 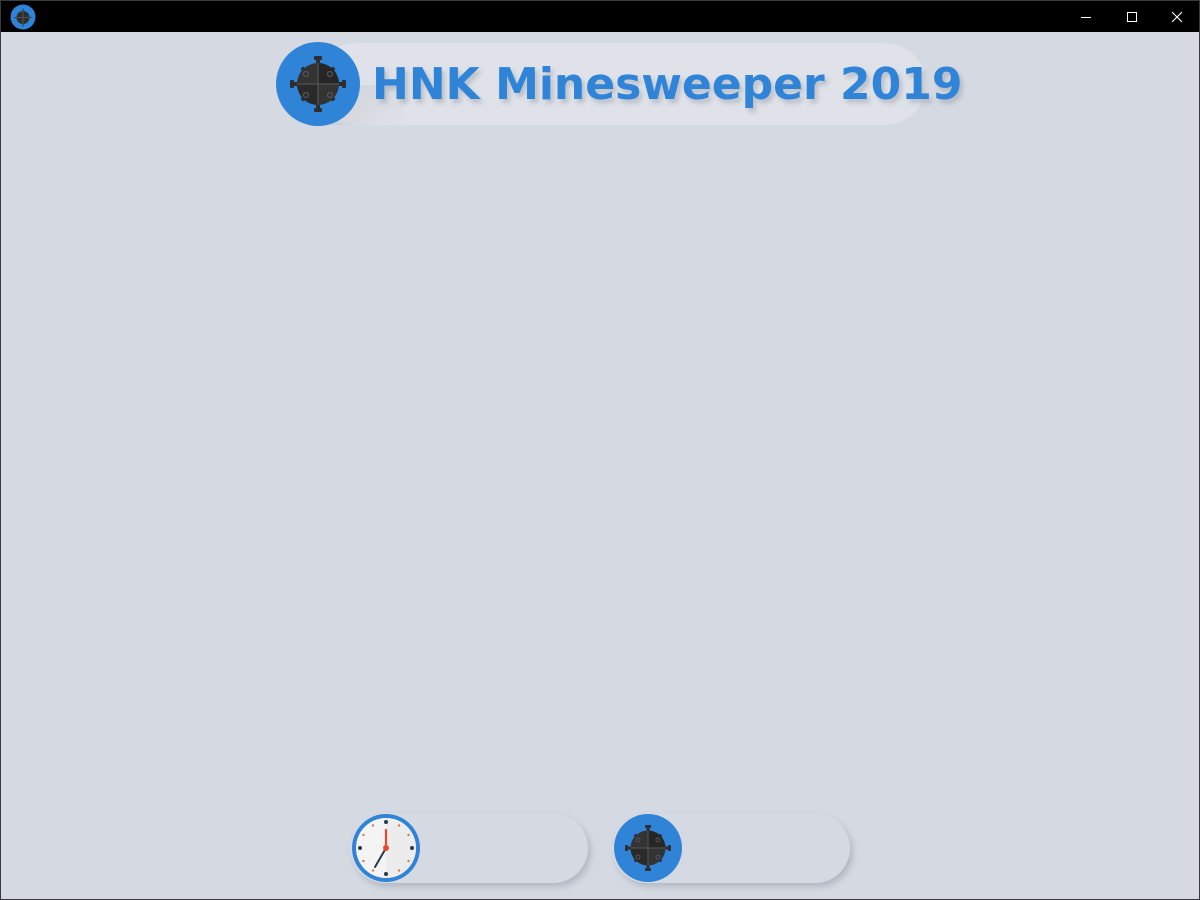 I want to click on close-icon, so click(x=1177, y=16).